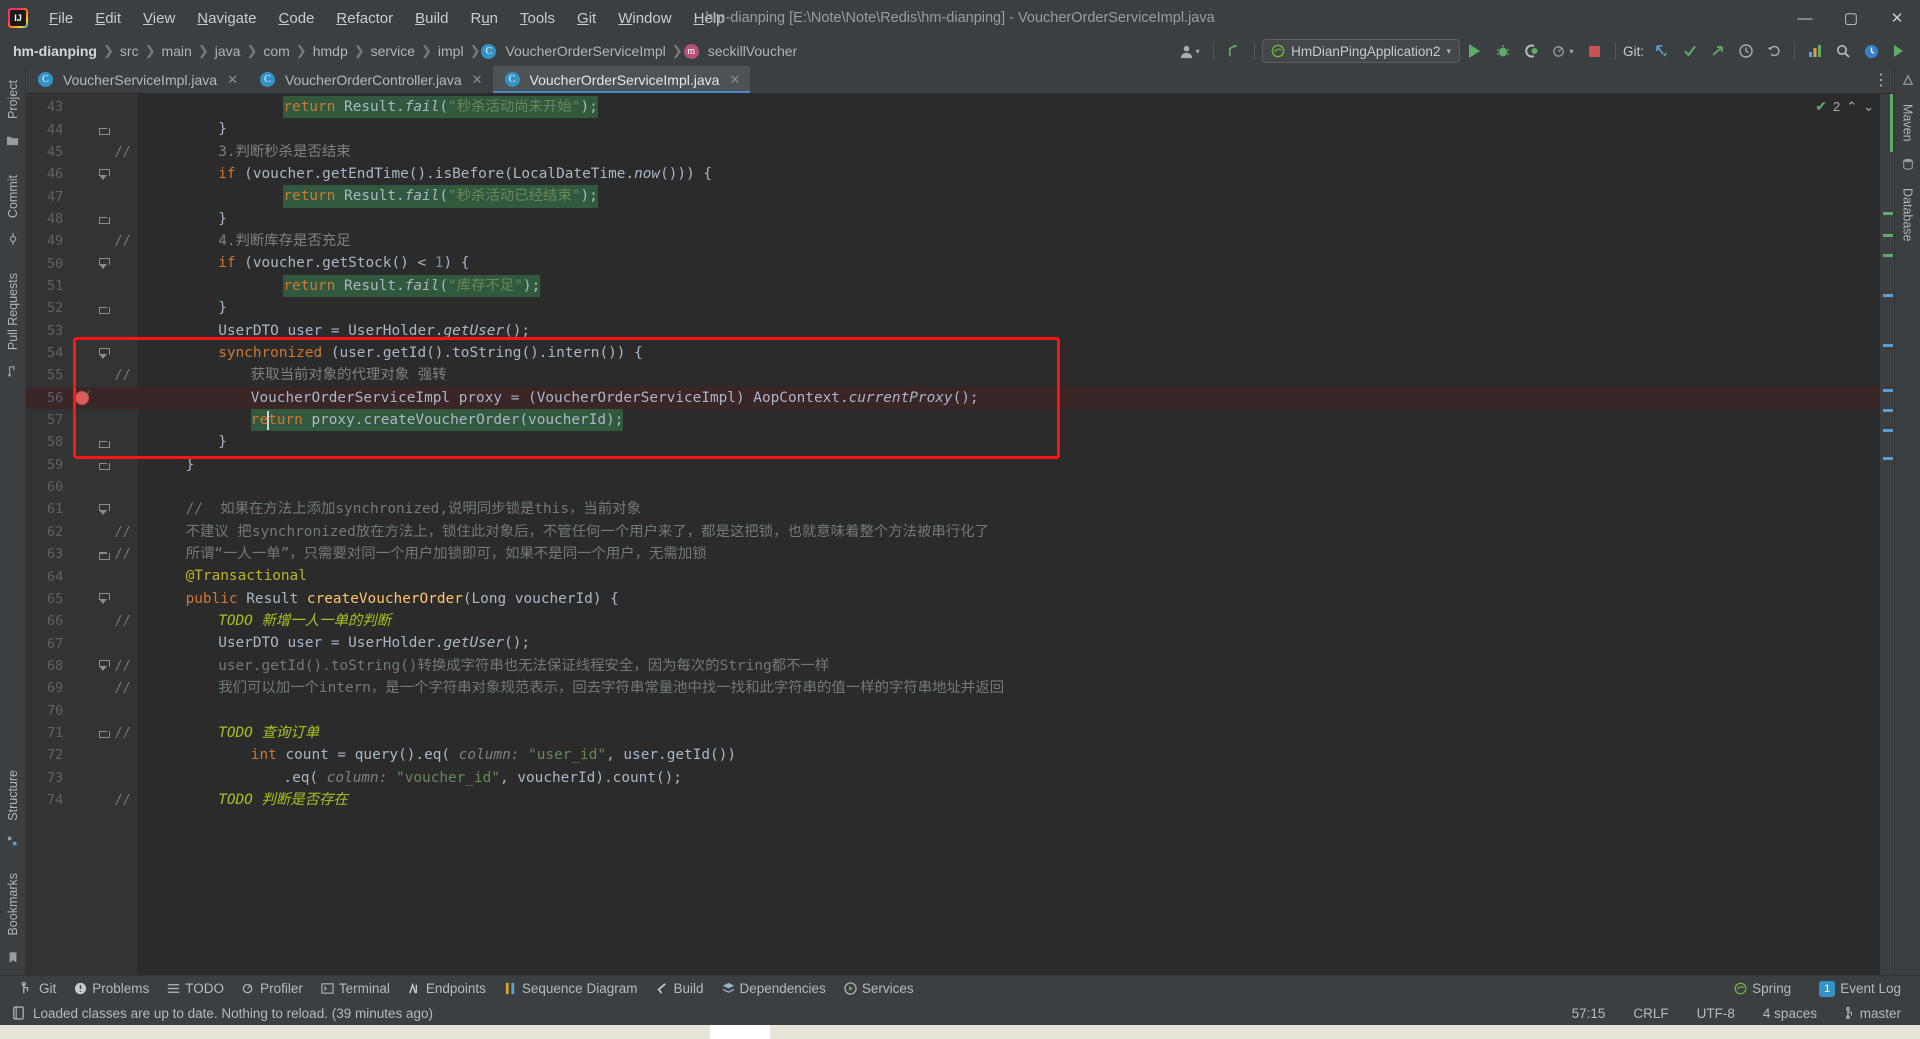  I want to click on gutter-row: 44, so click(82, 129).